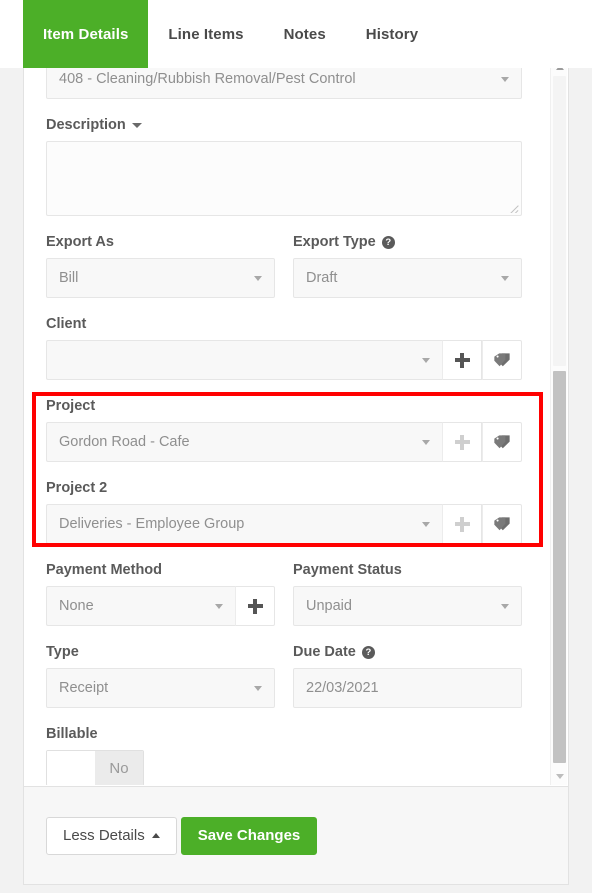 This screenshot has height=893, width=592. I want to click on payment-status-value: Unpaid, so click(329, 606).